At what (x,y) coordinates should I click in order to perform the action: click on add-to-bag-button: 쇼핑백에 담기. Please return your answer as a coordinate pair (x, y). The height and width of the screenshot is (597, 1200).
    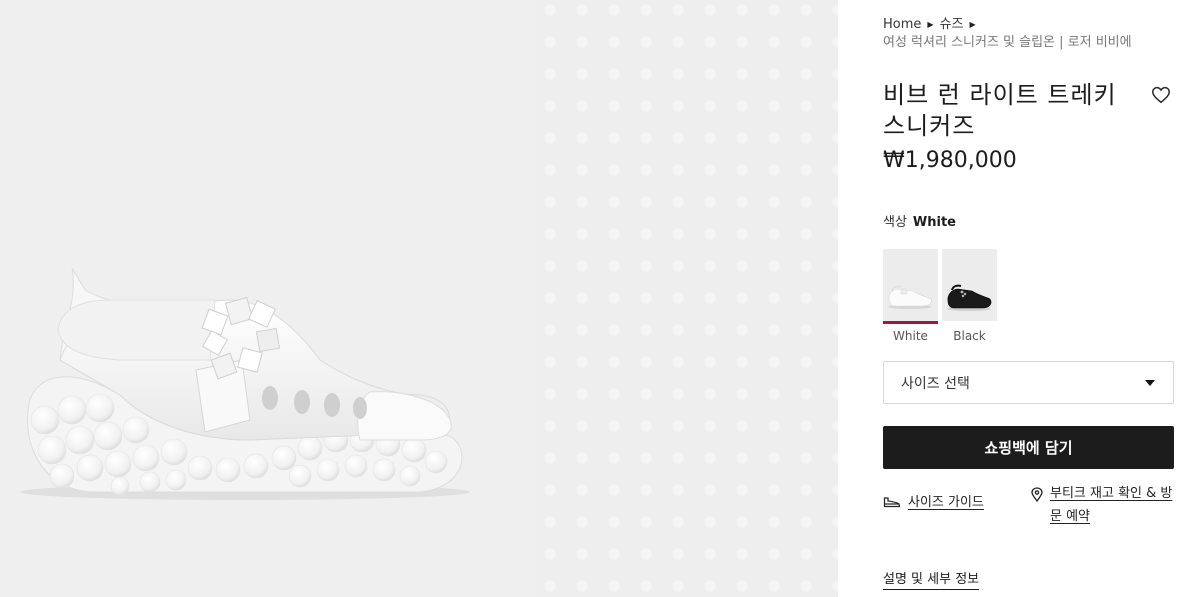
    Looking at the image, I should click on (1028, 447).